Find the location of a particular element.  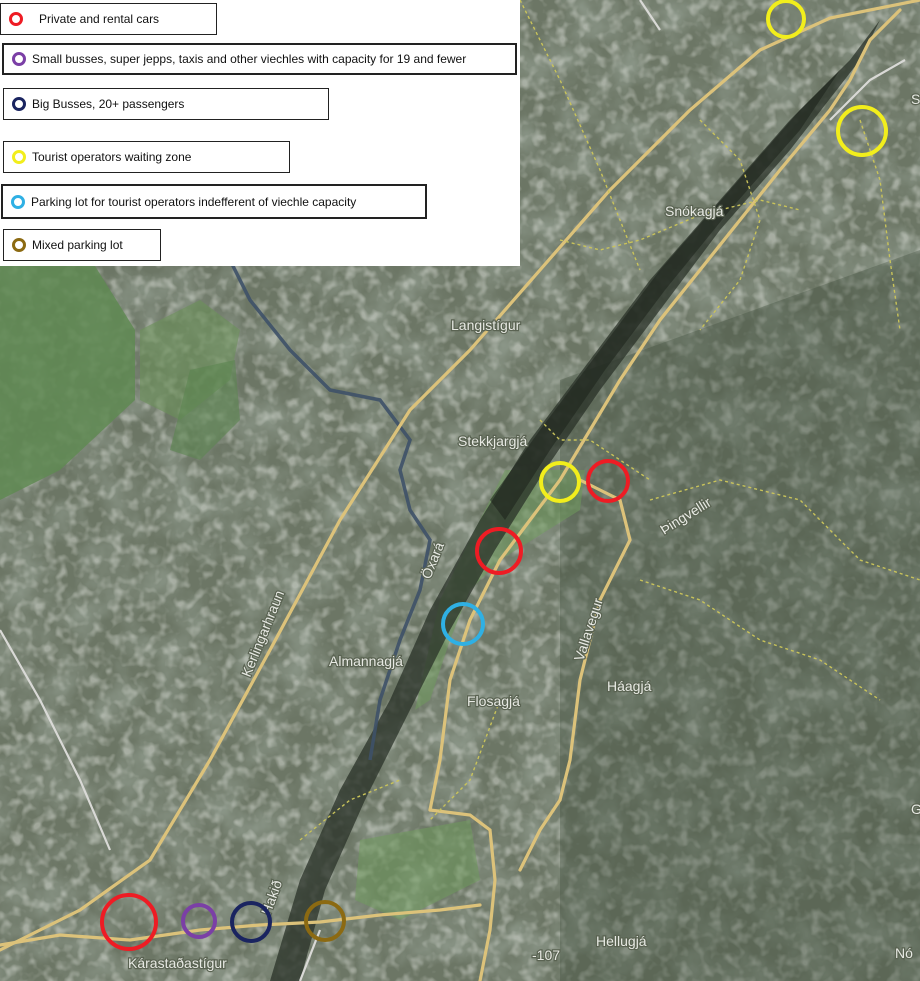

label-edge-g: G is located at coordinates (915, 809).